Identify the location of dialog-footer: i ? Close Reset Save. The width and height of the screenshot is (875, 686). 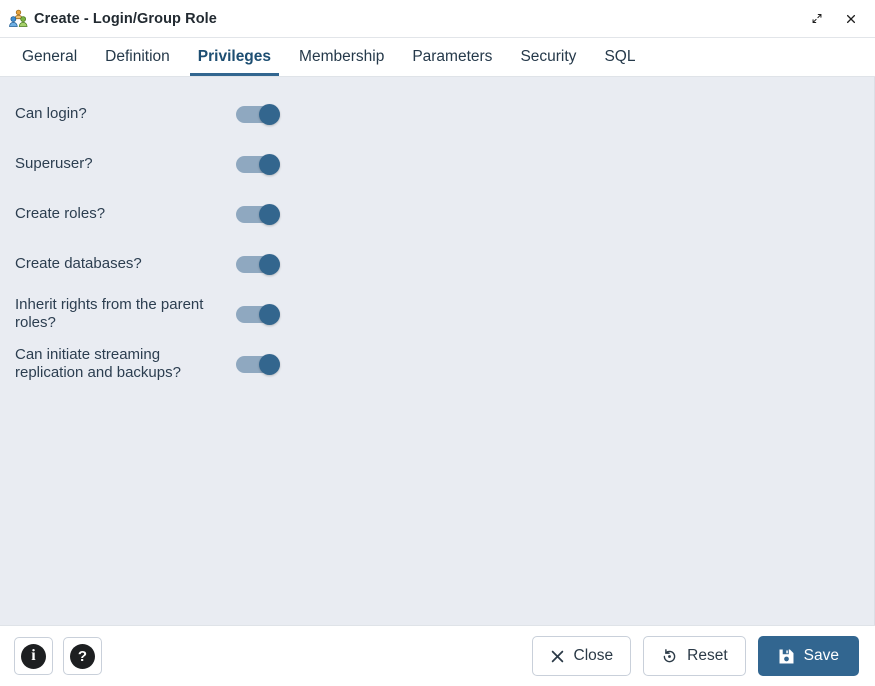
(437, 655).